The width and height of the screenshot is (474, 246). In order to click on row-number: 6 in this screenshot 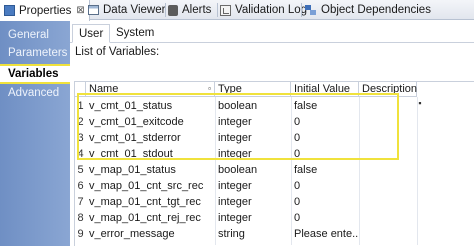, I will do `click(80, 186)`.